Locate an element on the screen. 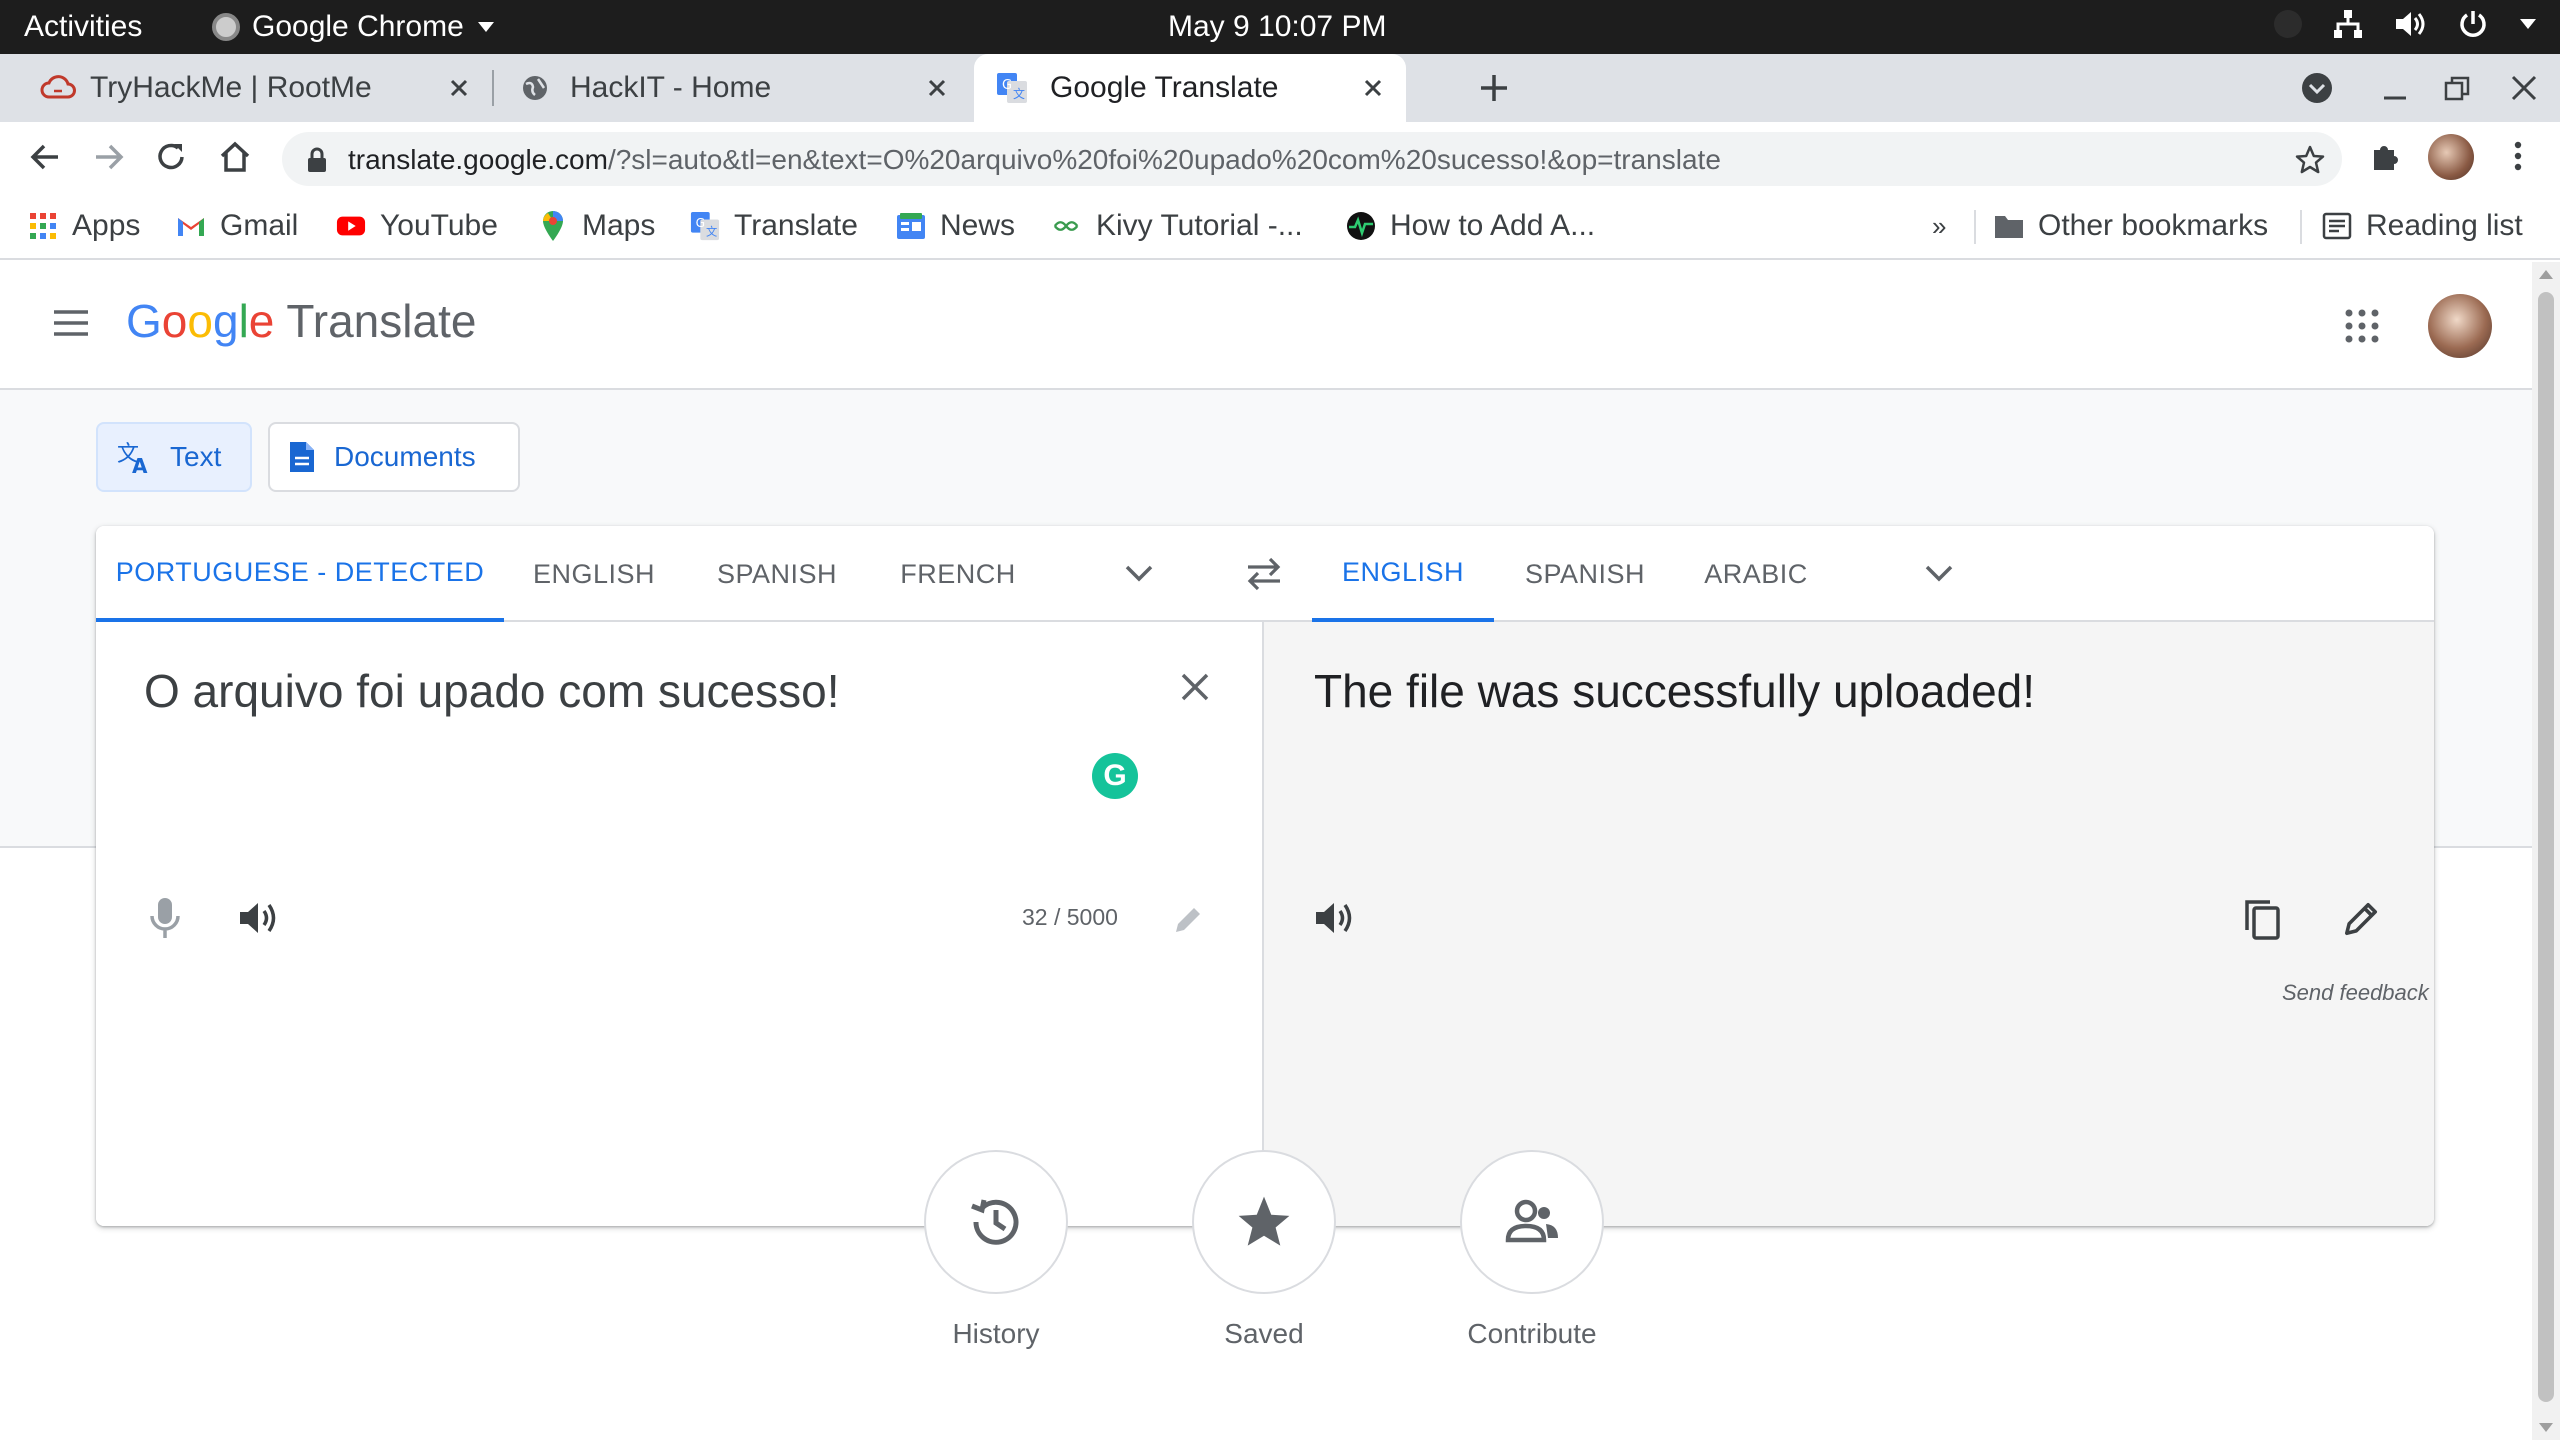  history-button: History is located at coordinates (996, 1250).